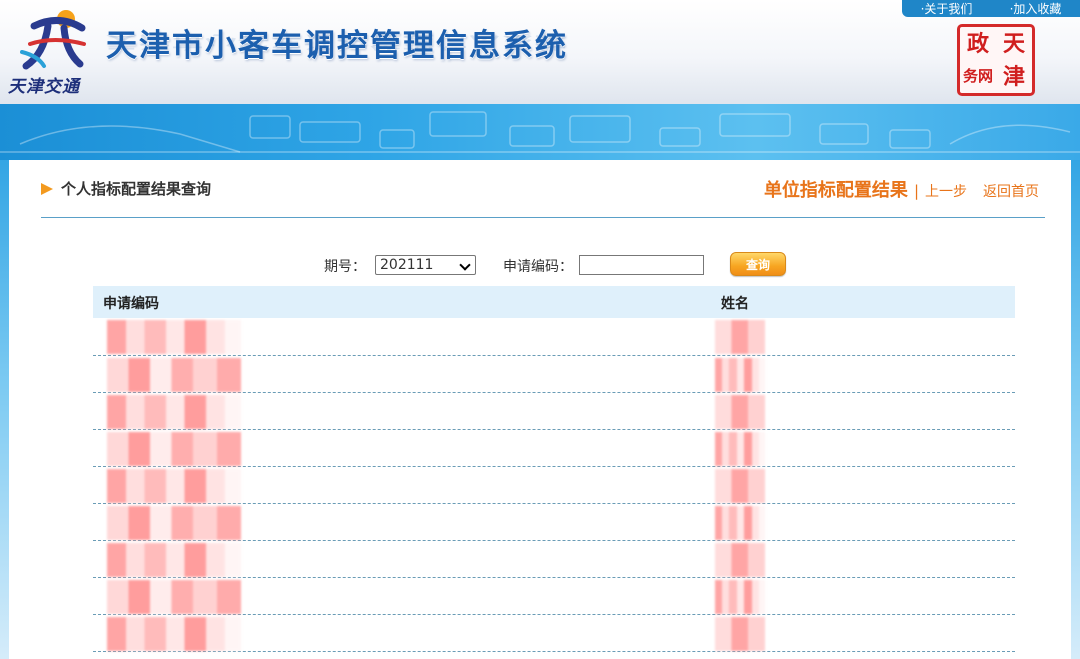 Image resolution: width=1080 pixels, height=659 pixels. Describe the element at coordinates (1013, 76) in the screenshot. I see `seal-char: 津` at that location.